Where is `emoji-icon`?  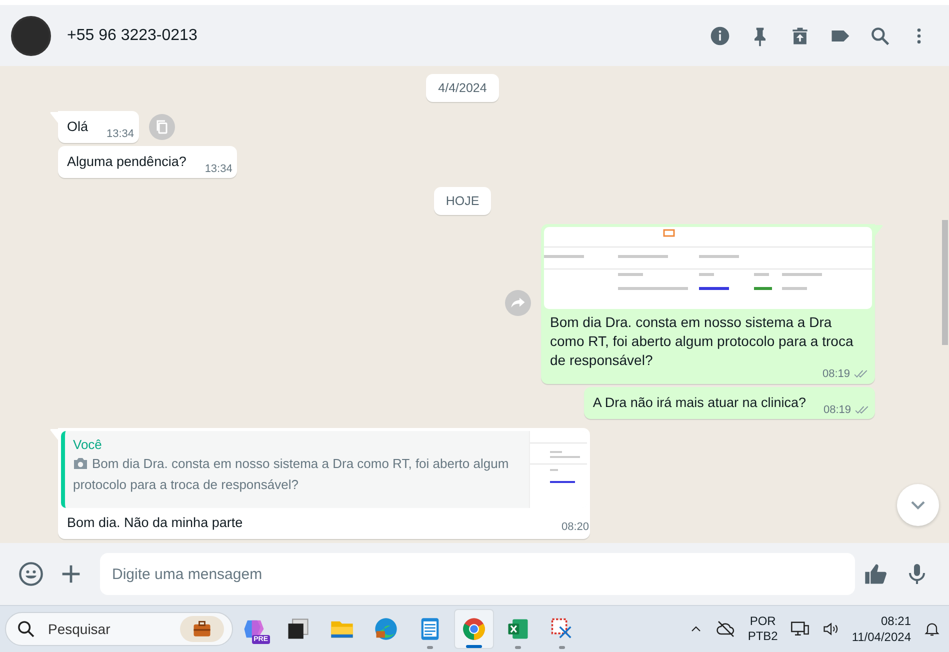 emoji-icon is located at coordinates (31, 574).